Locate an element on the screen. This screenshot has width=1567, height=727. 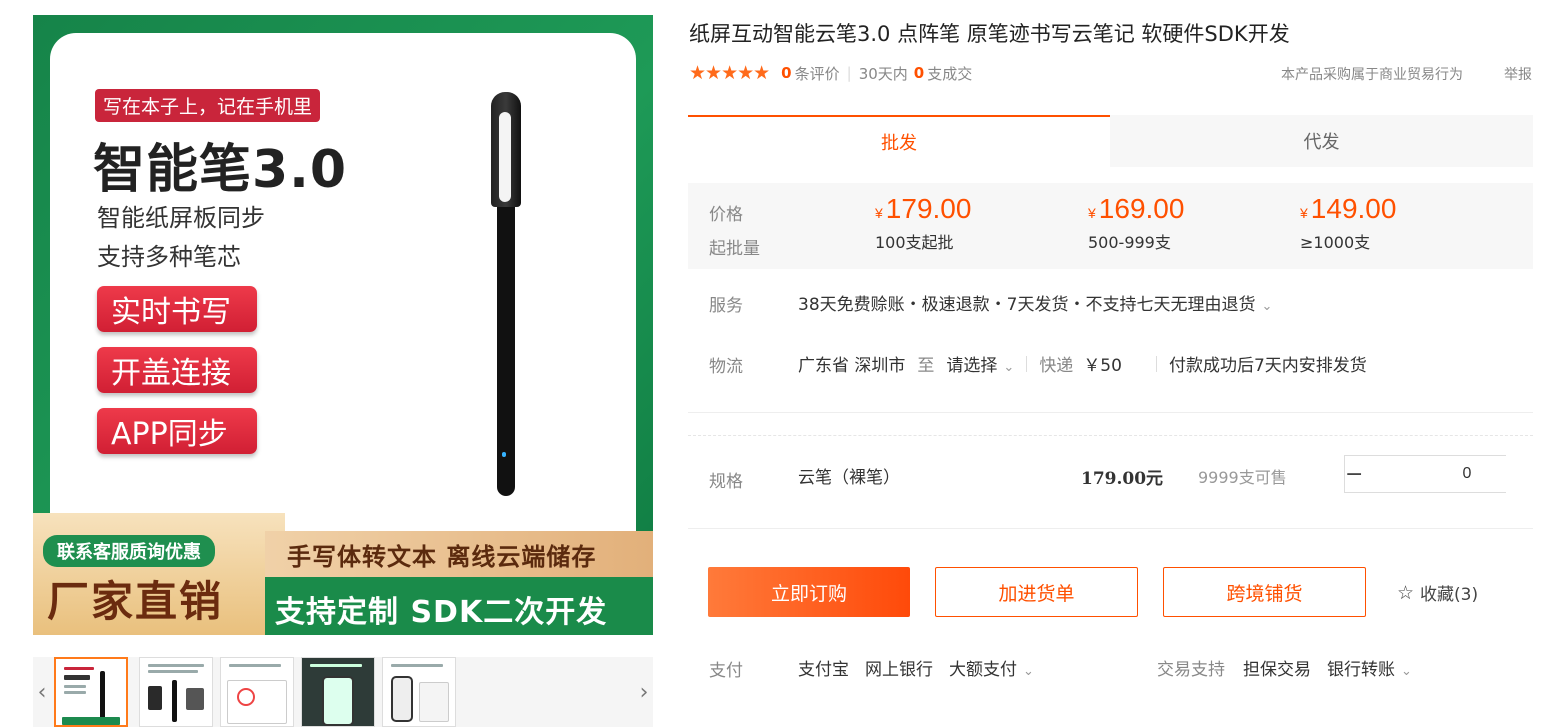
payment-methods: 支付宝 网上银行 大额支付 ⌄ is located at coordinates (924, 667).